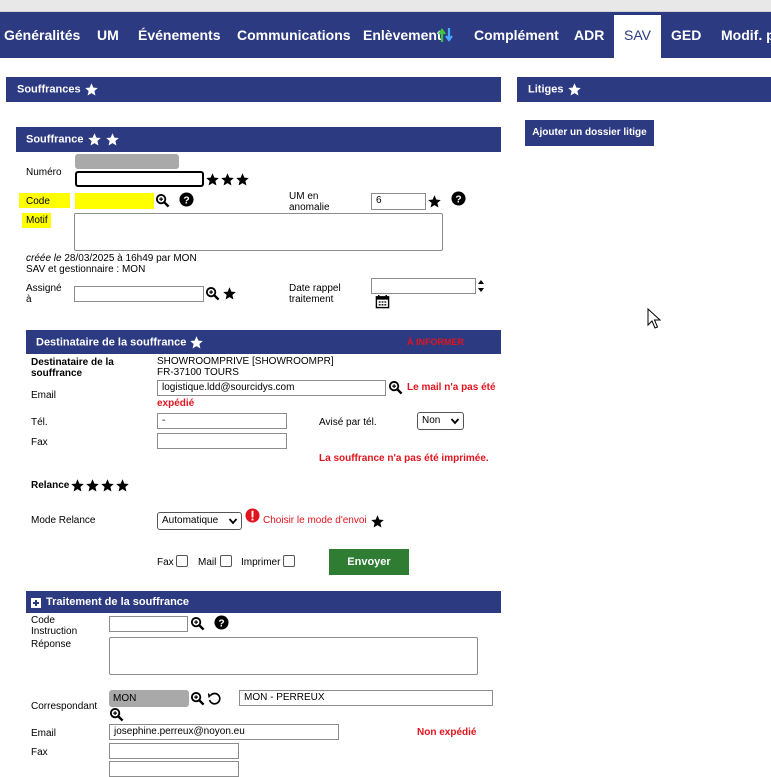 This screenshot has height=777, width=771. What do you see at coordinates (57, 373) in the screenshot?
I see `dest-label-2: souffrance` at bounding box center [57, 373].